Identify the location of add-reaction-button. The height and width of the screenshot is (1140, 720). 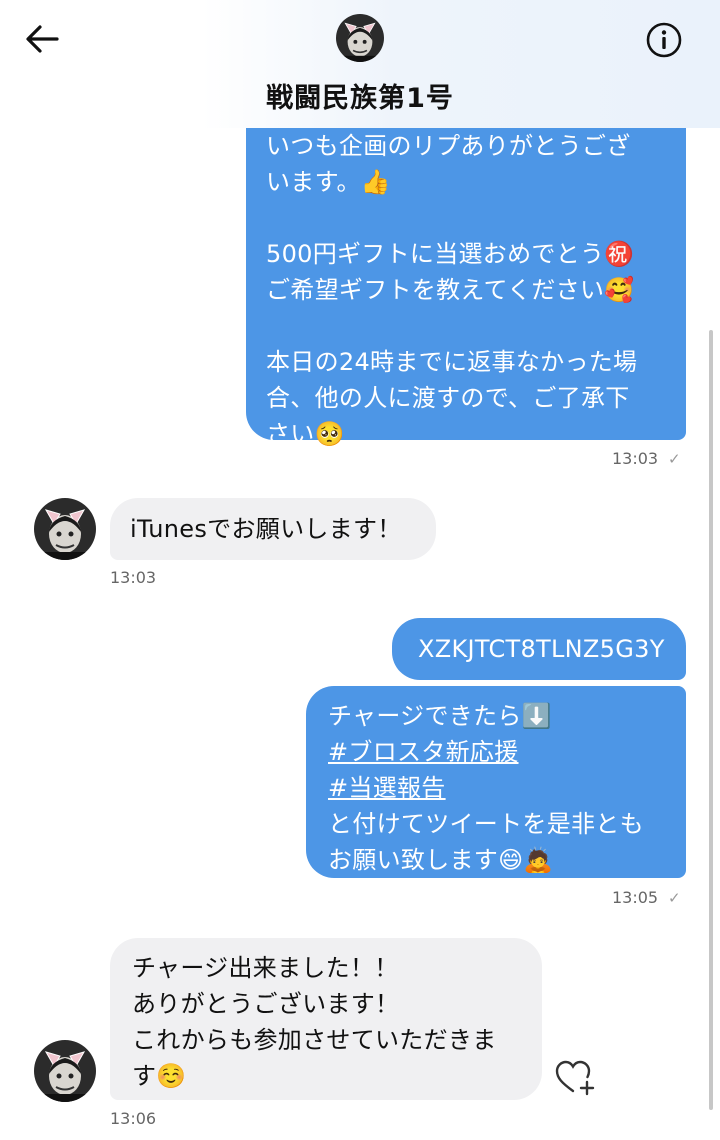
(575, 1078).